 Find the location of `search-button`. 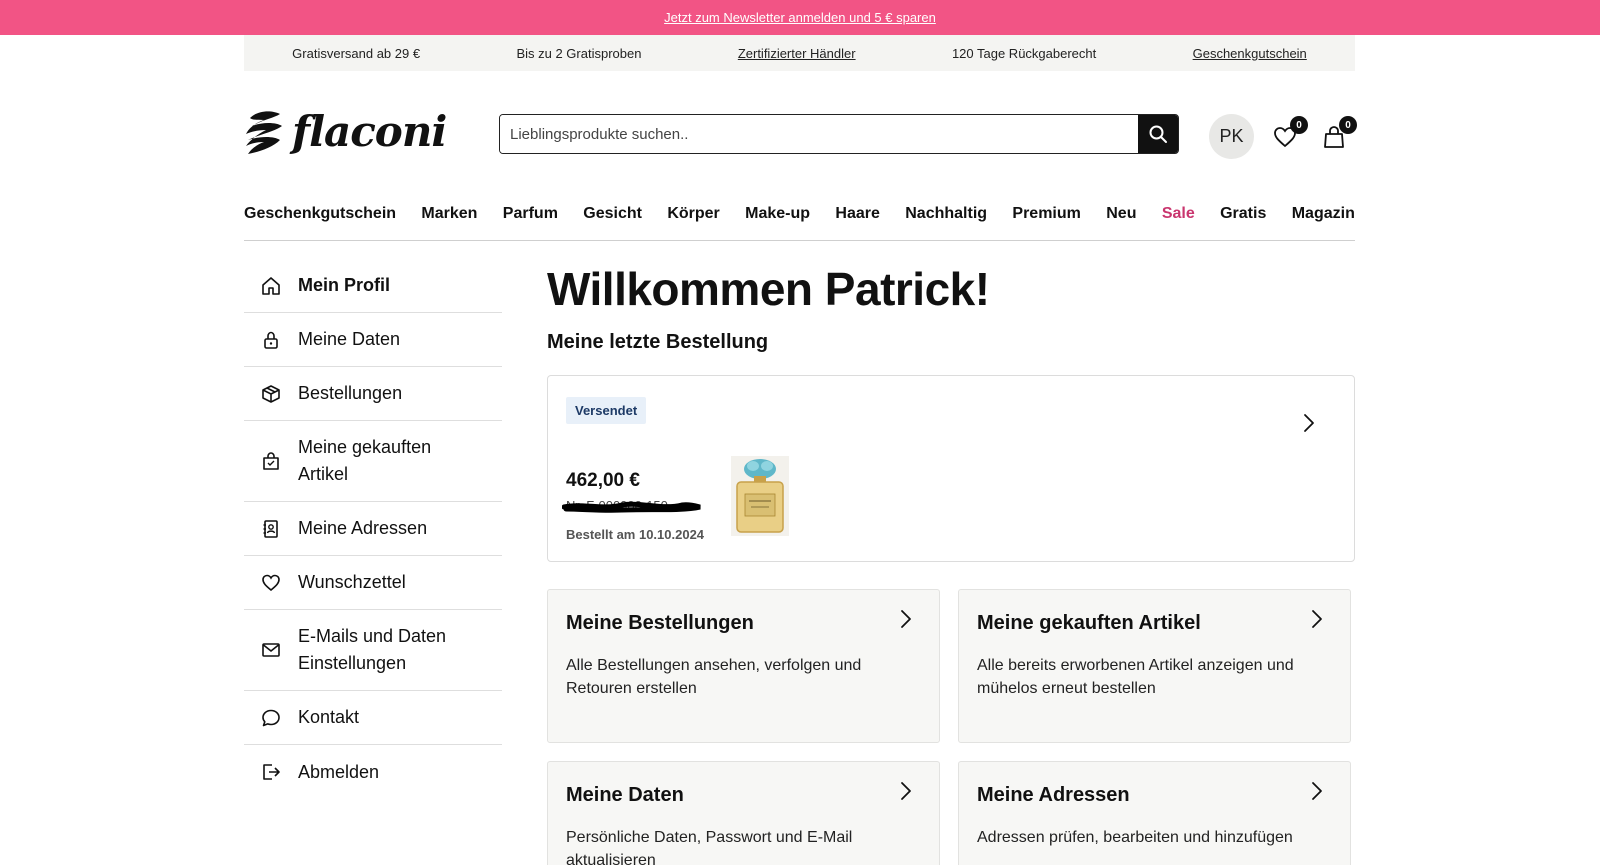

search-button is located at coordinates (1158, 134).